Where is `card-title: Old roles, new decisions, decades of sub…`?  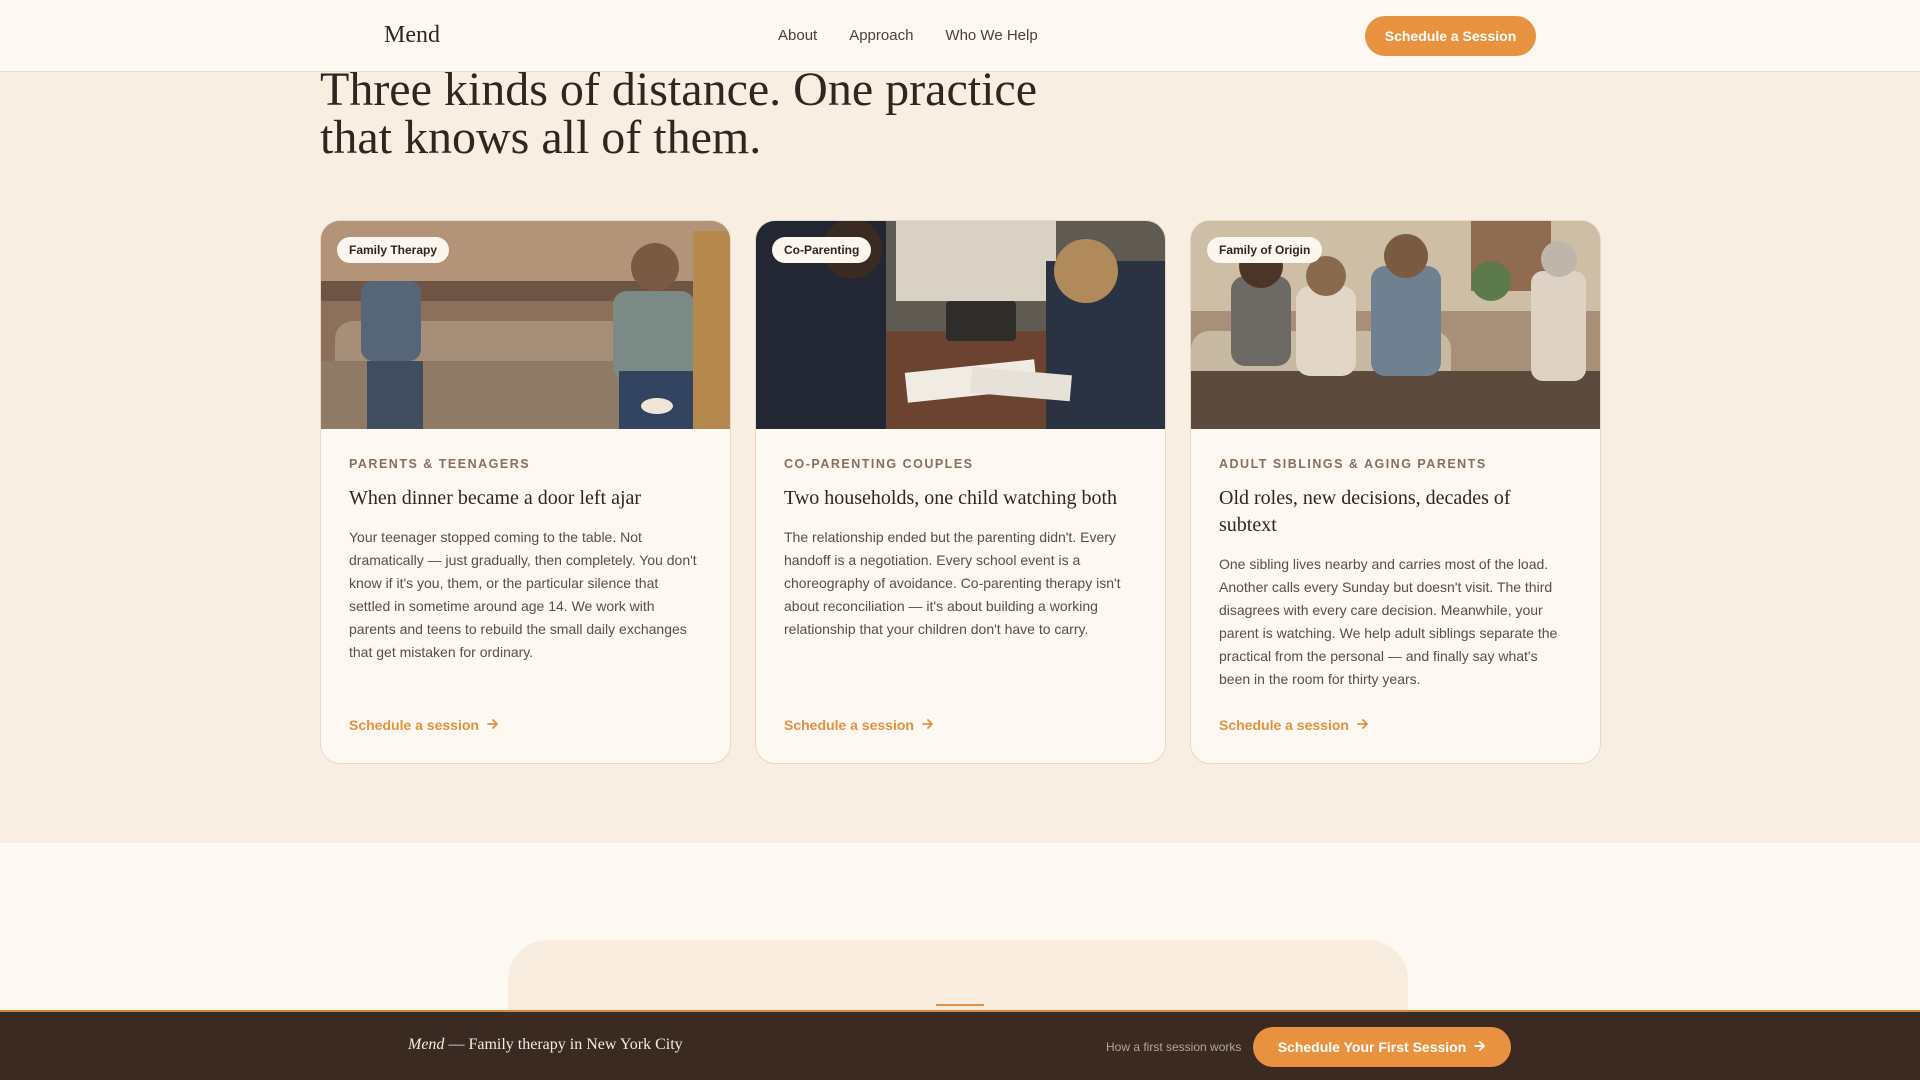 card-title: Old roles, new decisions, decades of sub… is located at coordinates (1365, 511).